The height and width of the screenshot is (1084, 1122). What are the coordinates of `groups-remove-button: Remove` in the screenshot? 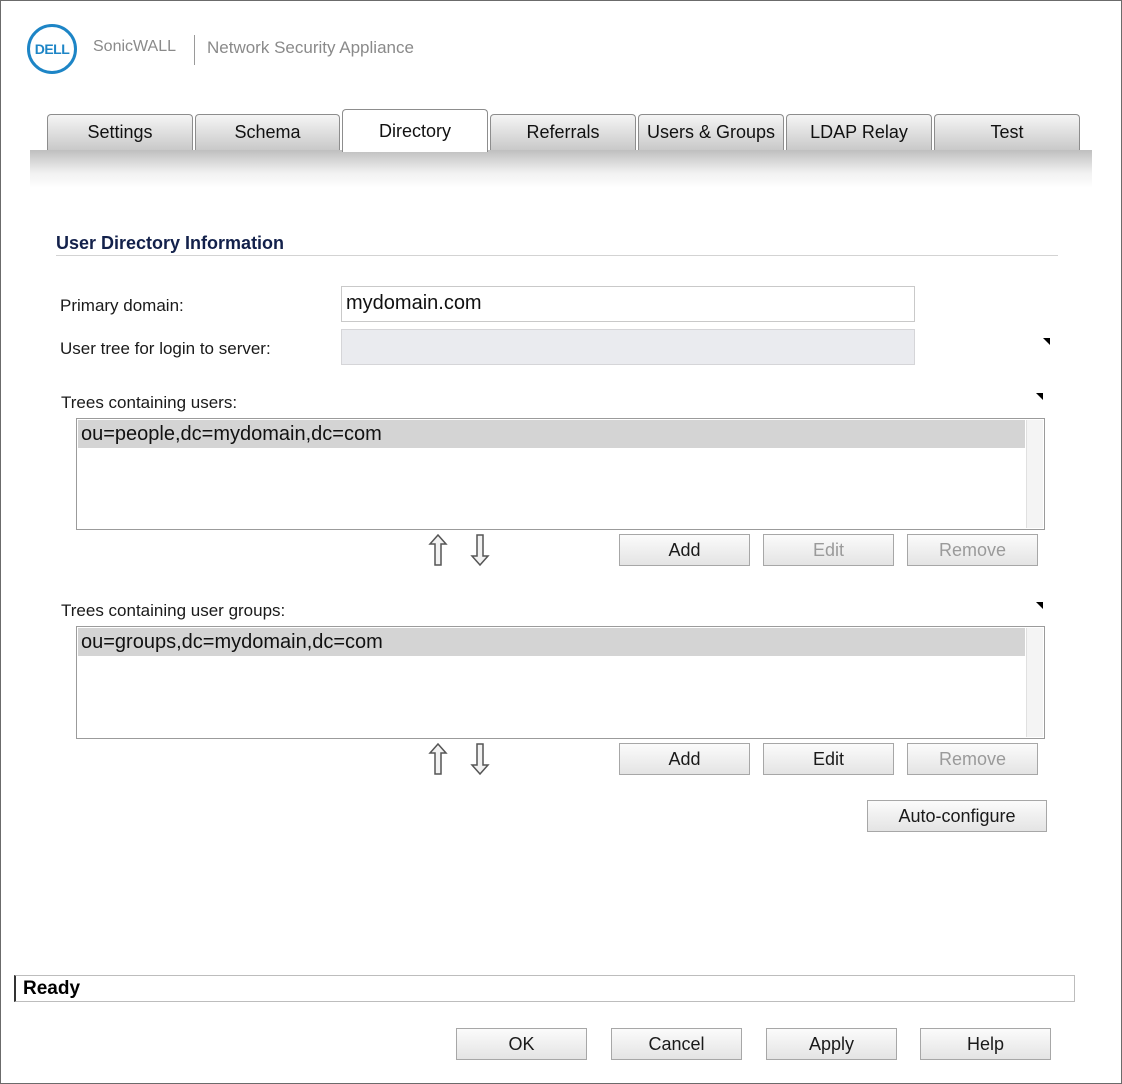 It's located at (972, 759).